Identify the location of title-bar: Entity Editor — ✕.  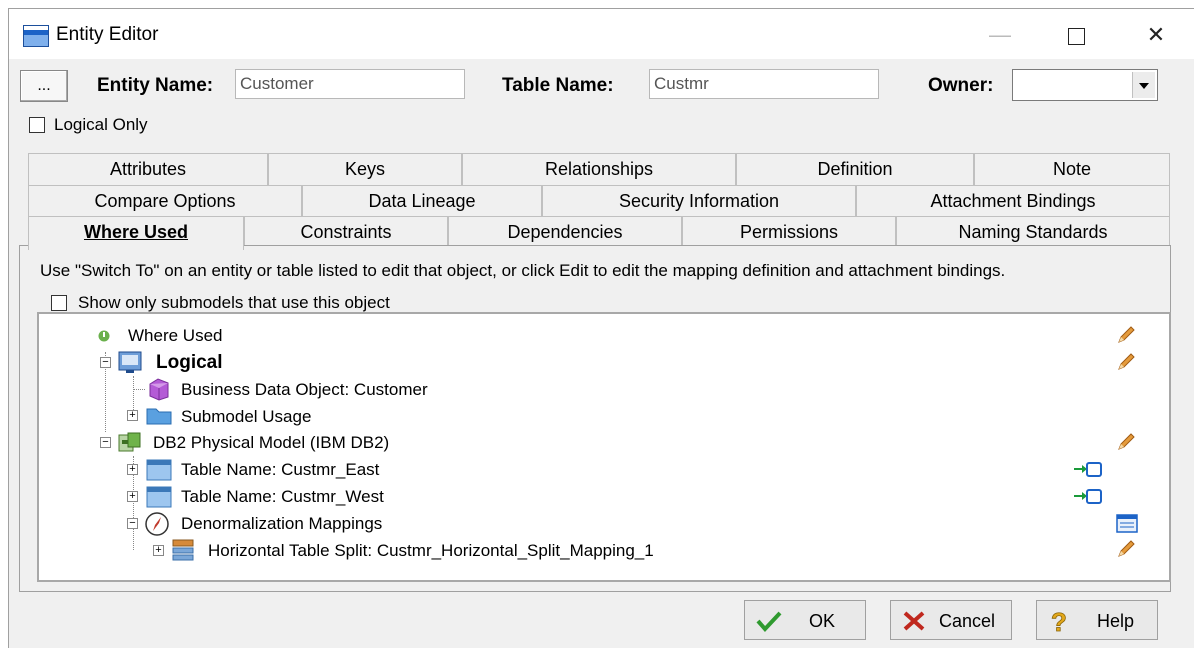
(601, 34).